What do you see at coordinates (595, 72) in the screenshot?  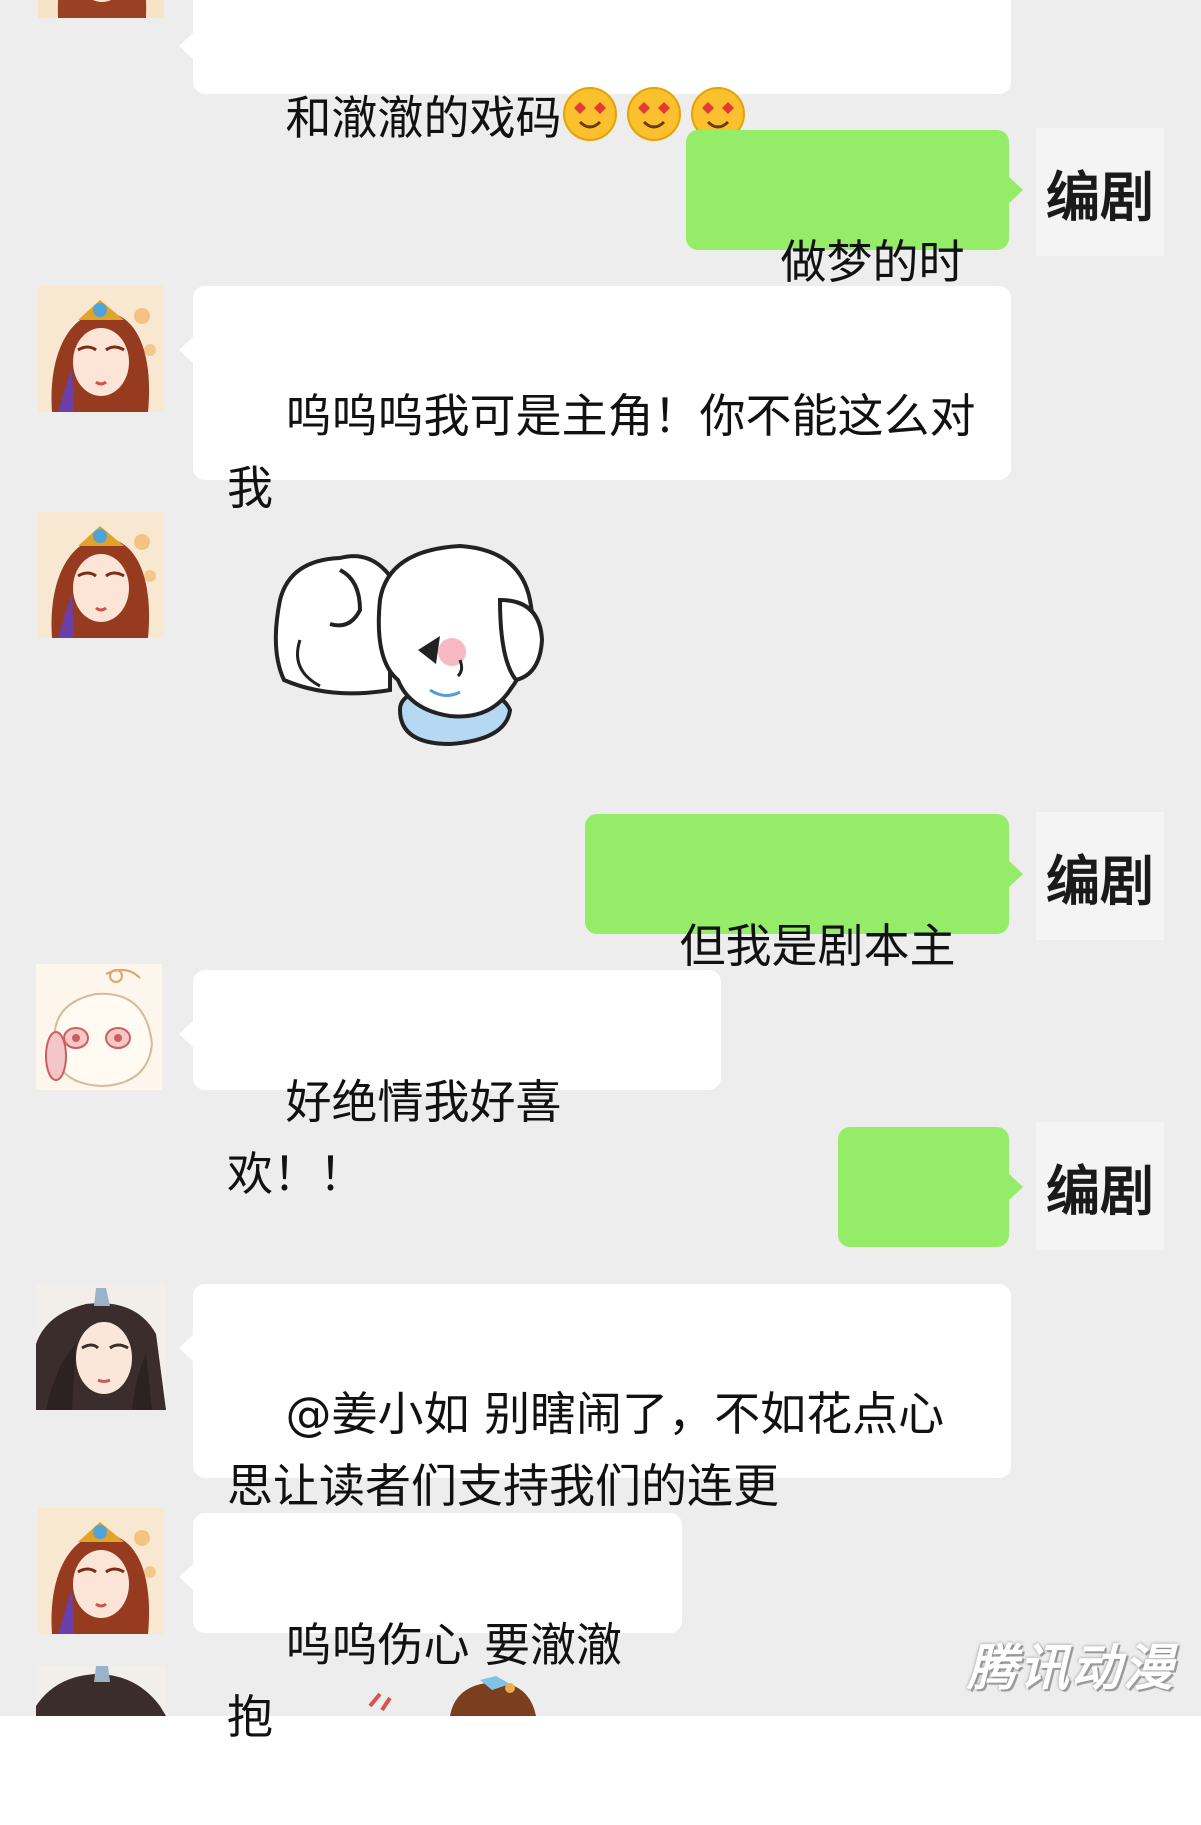 I see `message-bubble: 和澈澈的戏码` at bounding box center [595, 72].